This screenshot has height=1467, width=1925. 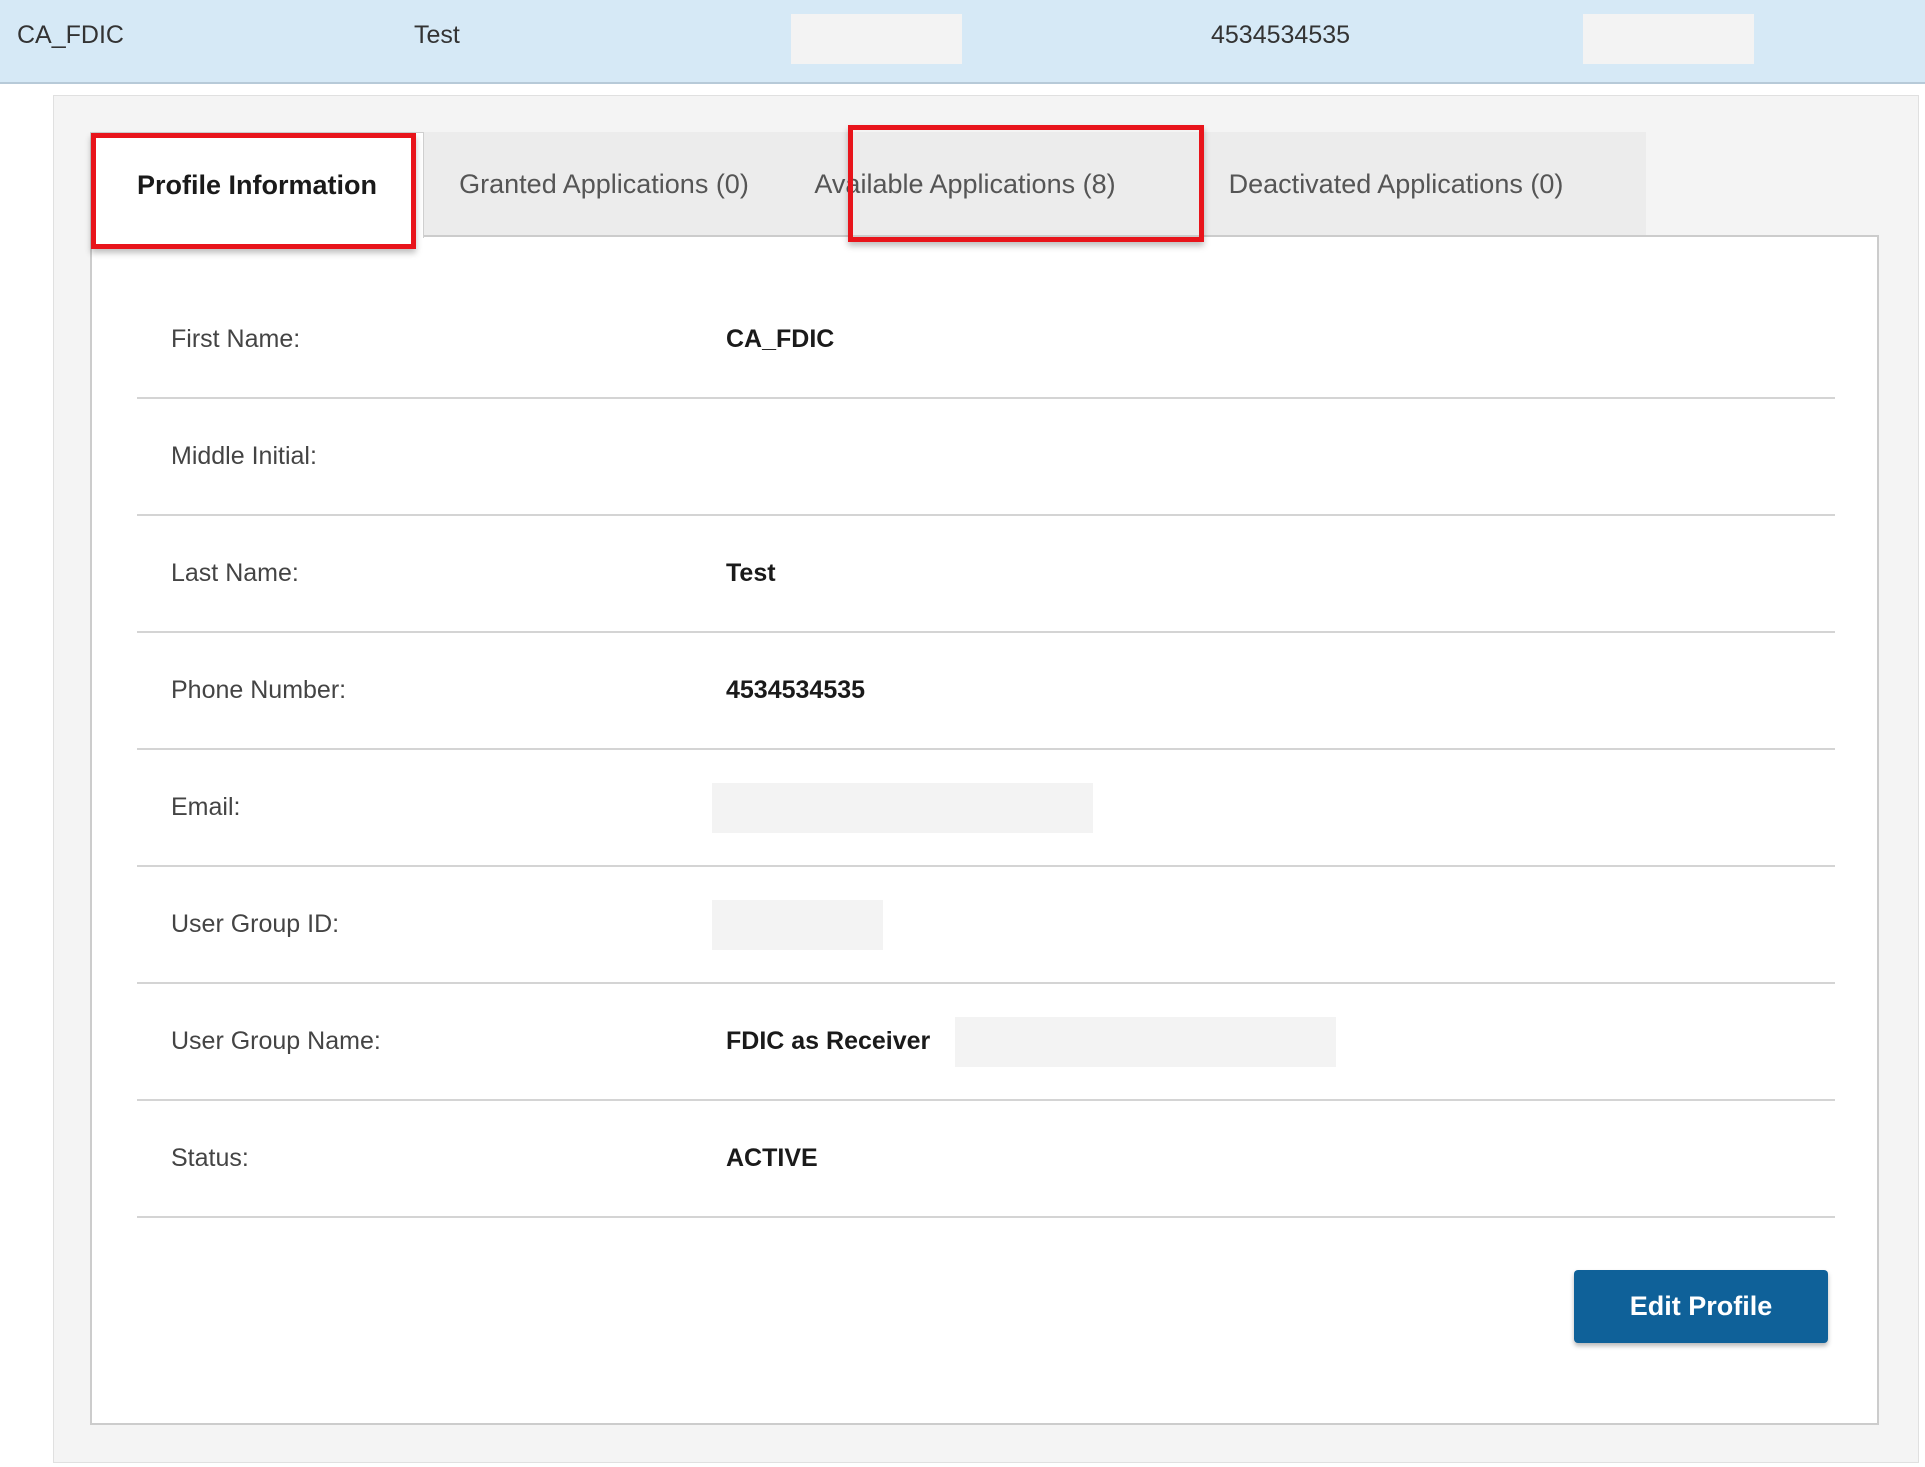 What do you see at coordinates (902, 808) in the screenshot?
I see `email-redacted-value` at bounding box center [902, 808].